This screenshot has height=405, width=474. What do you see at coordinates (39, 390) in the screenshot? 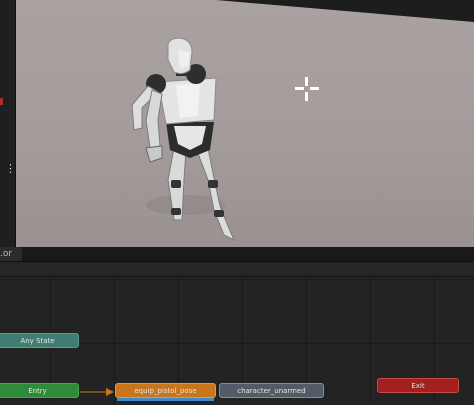
I see `state-entry: Entry` at bounding box center [39, 390].